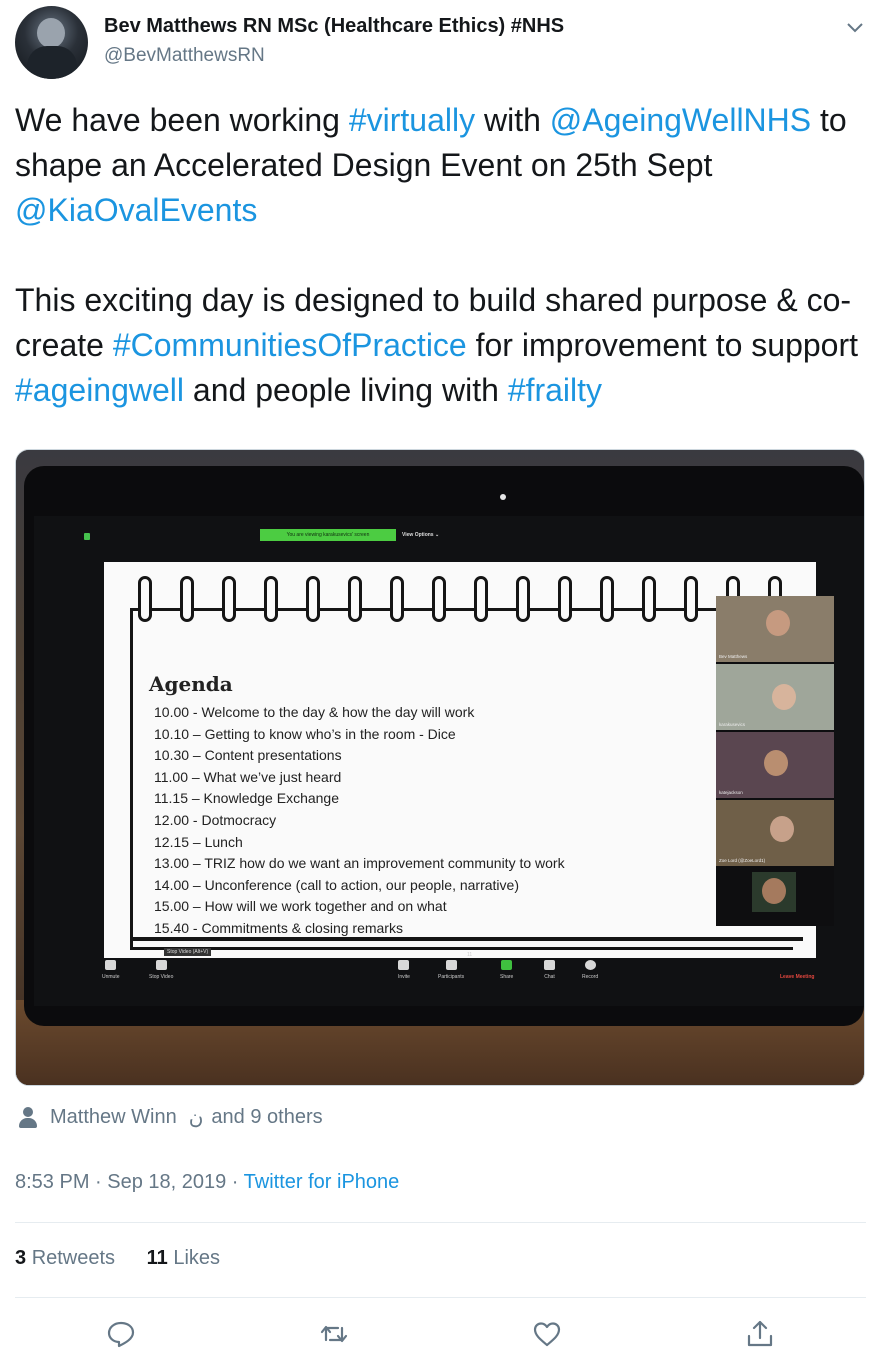 The width and height of the screenshot is (886, 1360). Describe the element at coordinates (290, 345) in the screenshot. I see `hashtag-communitiesofpractice: #CommunitiesOfPractice` at that location.